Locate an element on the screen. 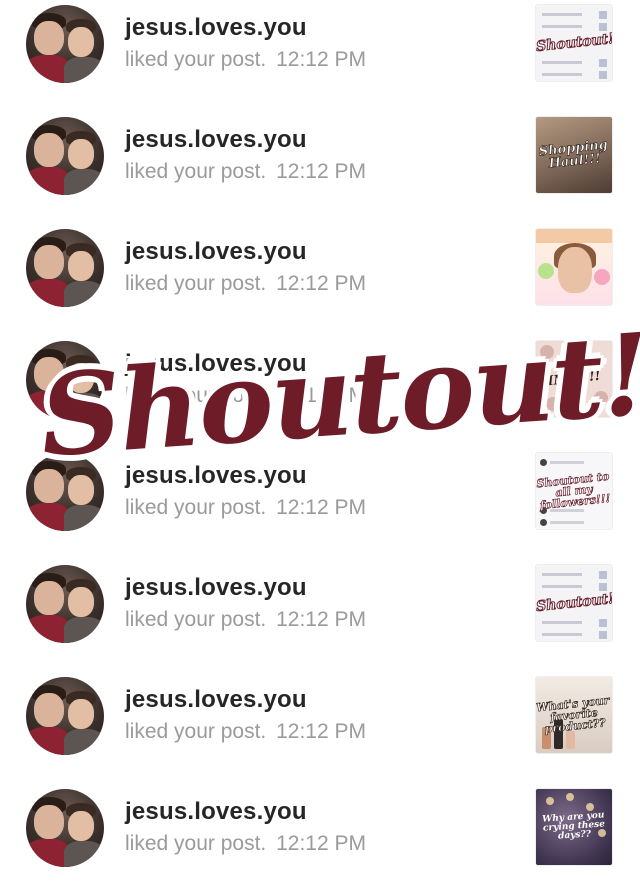 The width and height of the screenshot is (640, 896). thumbnail-text: Shopping Haul!!! is located at coordinates (573, 154).